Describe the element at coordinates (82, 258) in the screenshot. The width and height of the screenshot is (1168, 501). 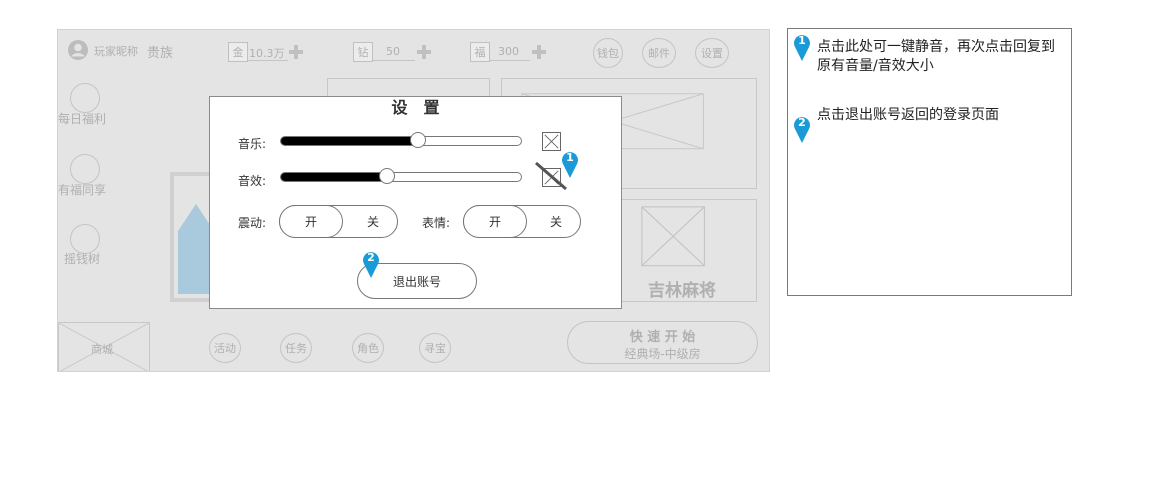
I see `money-tree-label: 摇钱树` at that location.